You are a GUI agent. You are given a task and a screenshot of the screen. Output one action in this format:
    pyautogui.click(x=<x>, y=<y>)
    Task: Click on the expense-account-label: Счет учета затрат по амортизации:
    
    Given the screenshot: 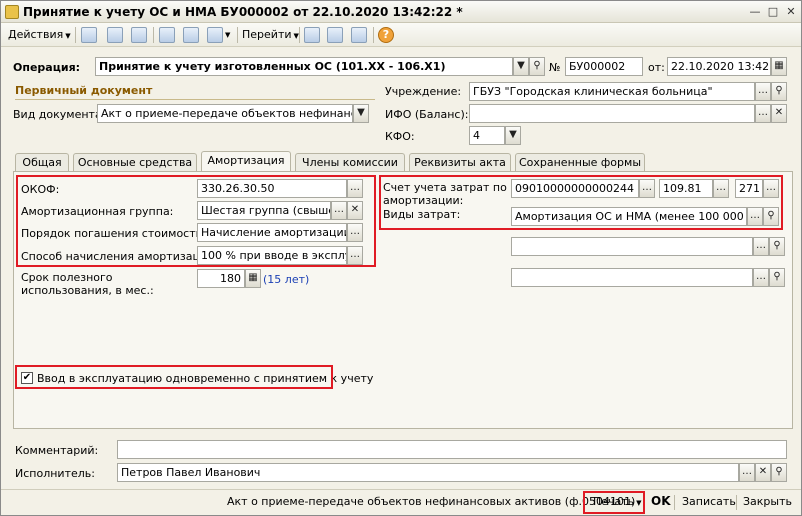 What is the action you would take?
    pyautogui.click(x=445, y=194)
    